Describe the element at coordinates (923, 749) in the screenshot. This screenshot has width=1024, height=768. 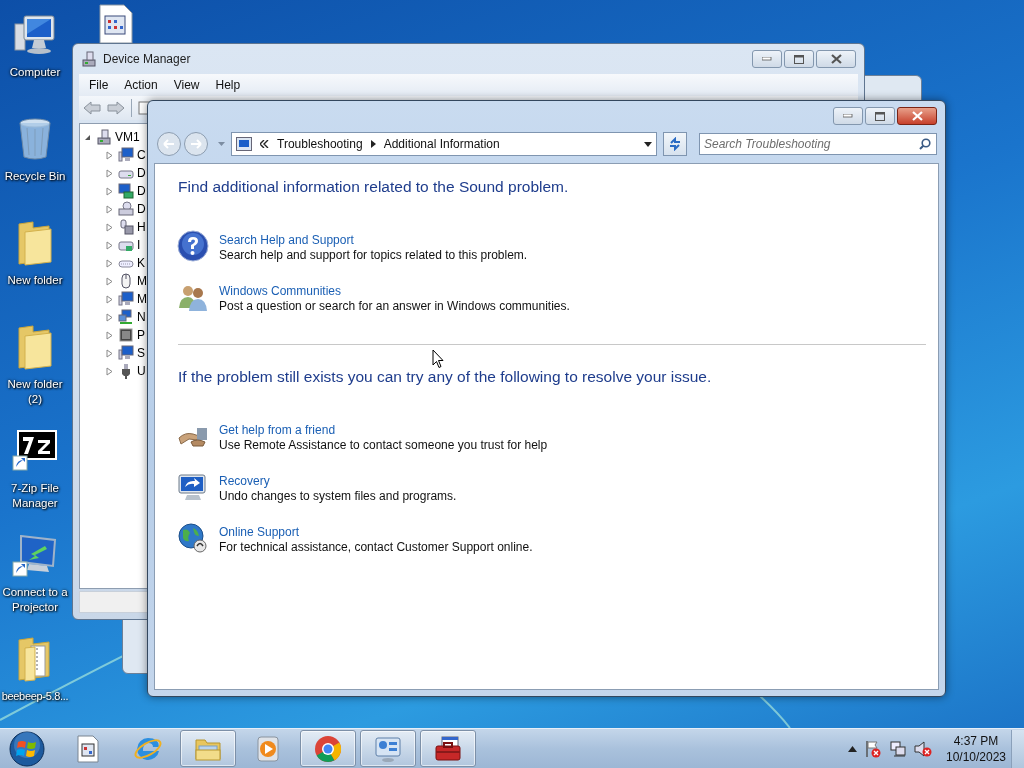
I see `speaker-muted-icon` at that location.